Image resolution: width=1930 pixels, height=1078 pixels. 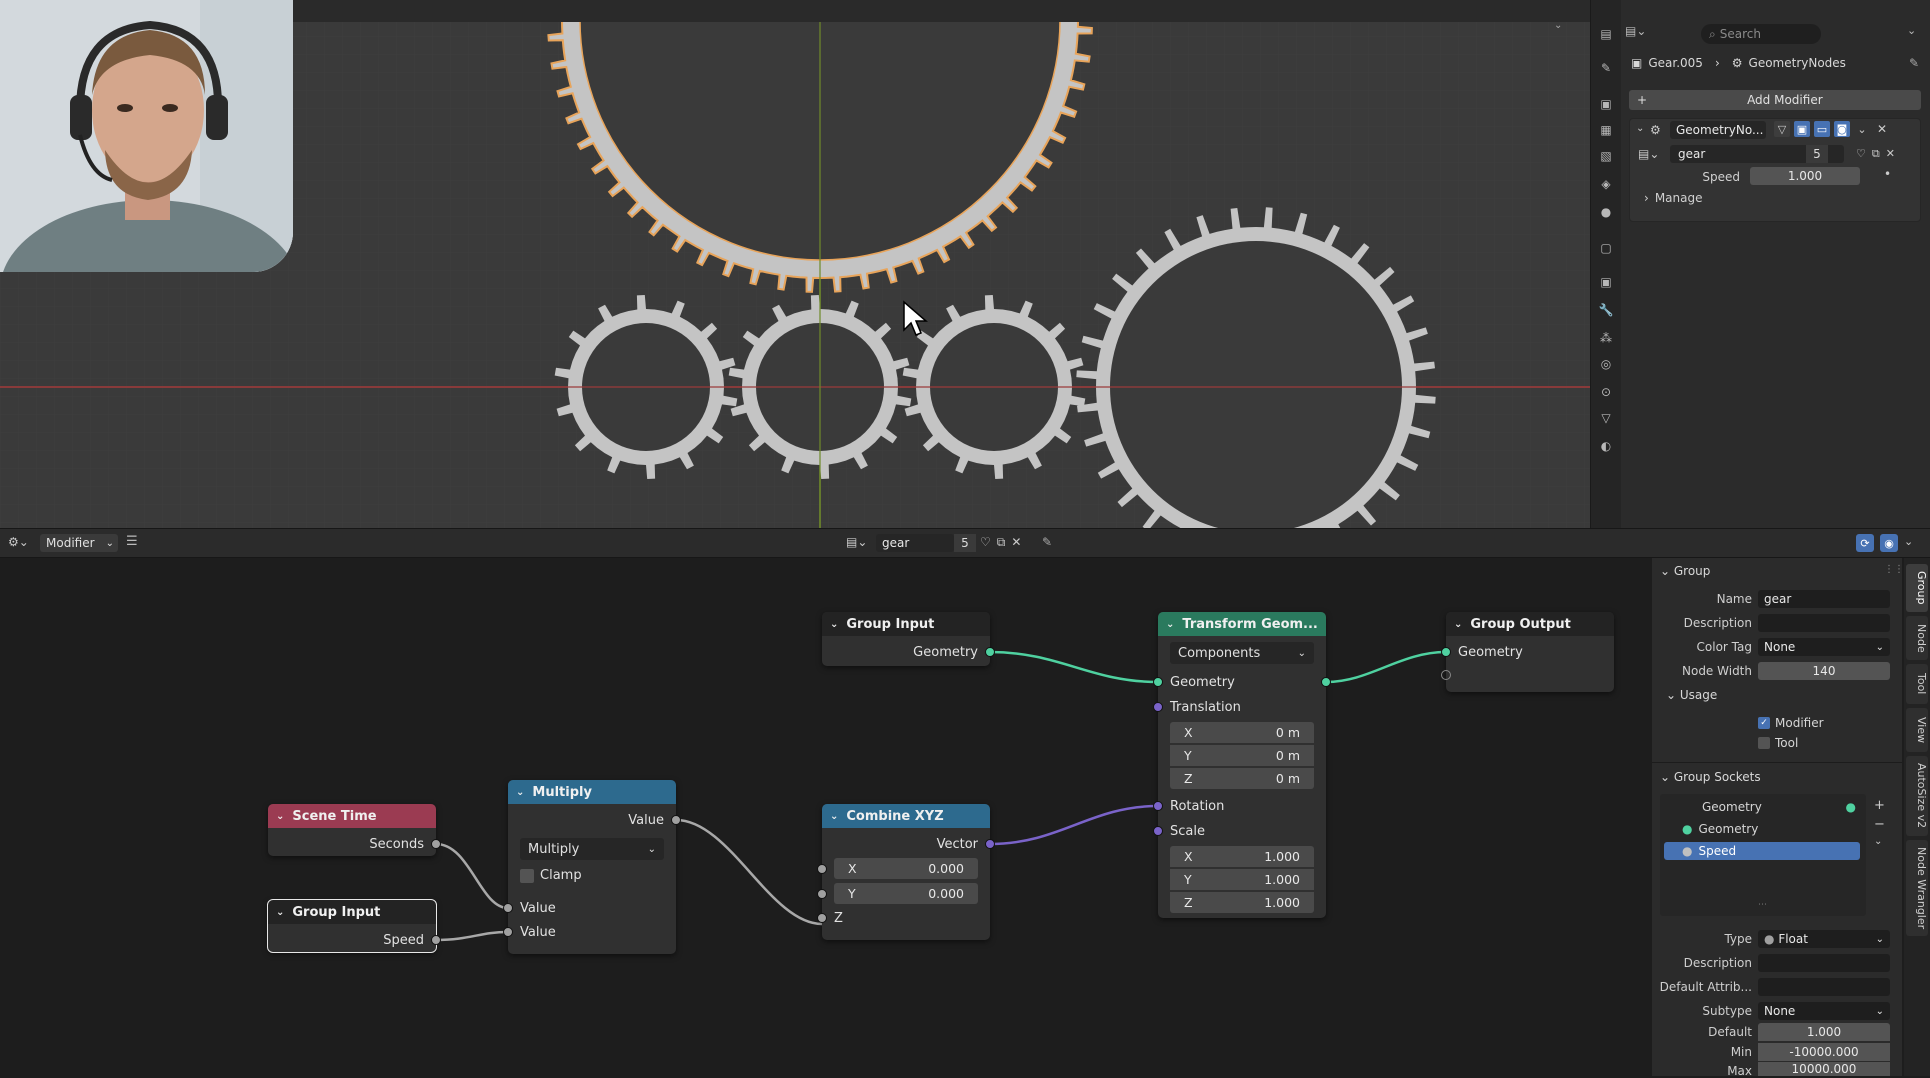 I want to click on scale-x-field: X 1.000, so click(x=1242, y=856).